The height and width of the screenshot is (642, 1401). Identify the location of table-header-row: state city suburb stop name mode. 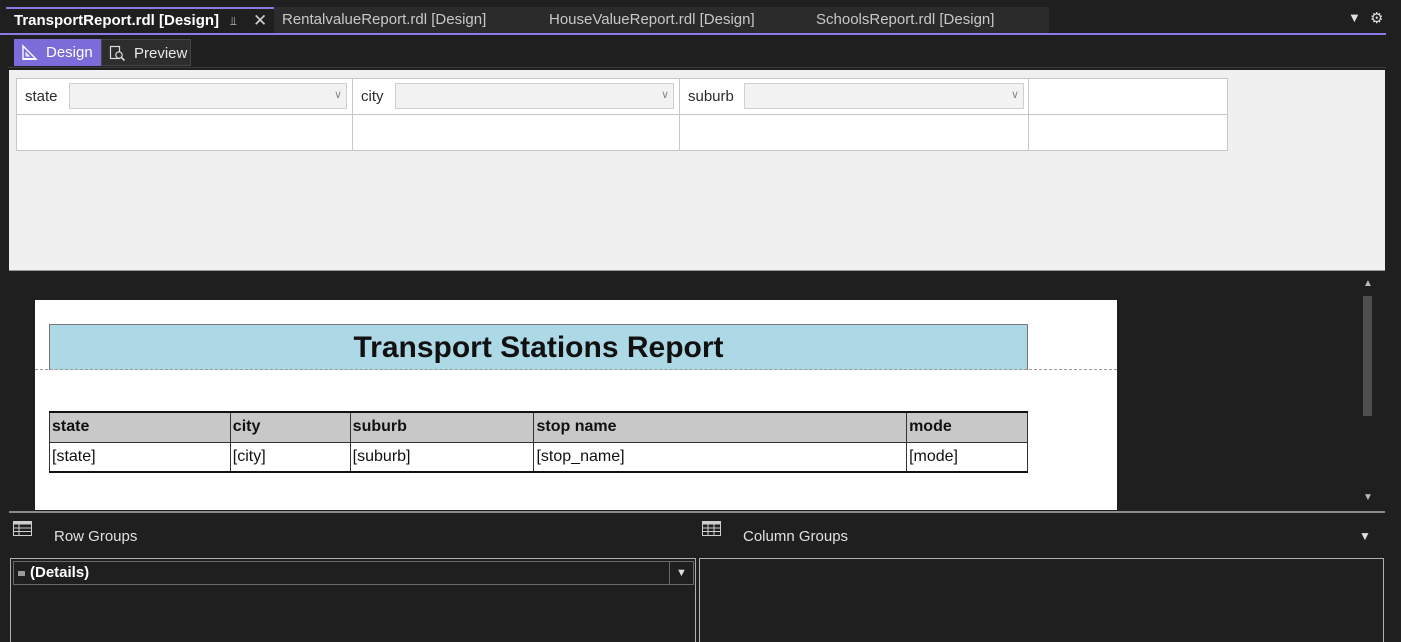
(538, 427).